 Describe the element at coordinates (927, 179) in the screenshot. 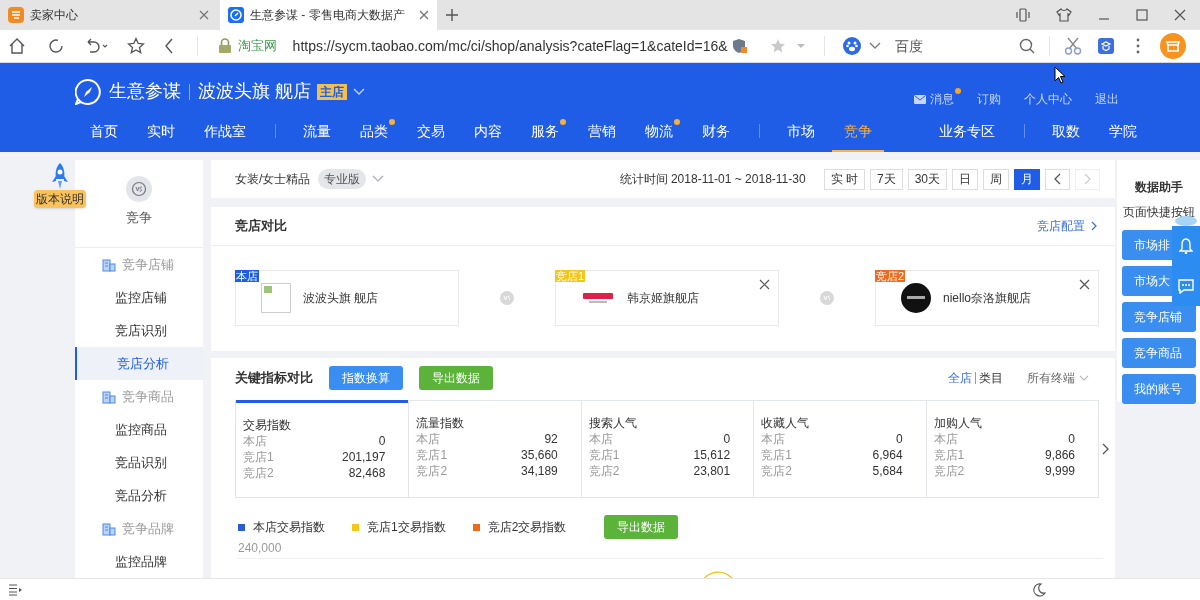

I see `range-button: 30天` at that location.